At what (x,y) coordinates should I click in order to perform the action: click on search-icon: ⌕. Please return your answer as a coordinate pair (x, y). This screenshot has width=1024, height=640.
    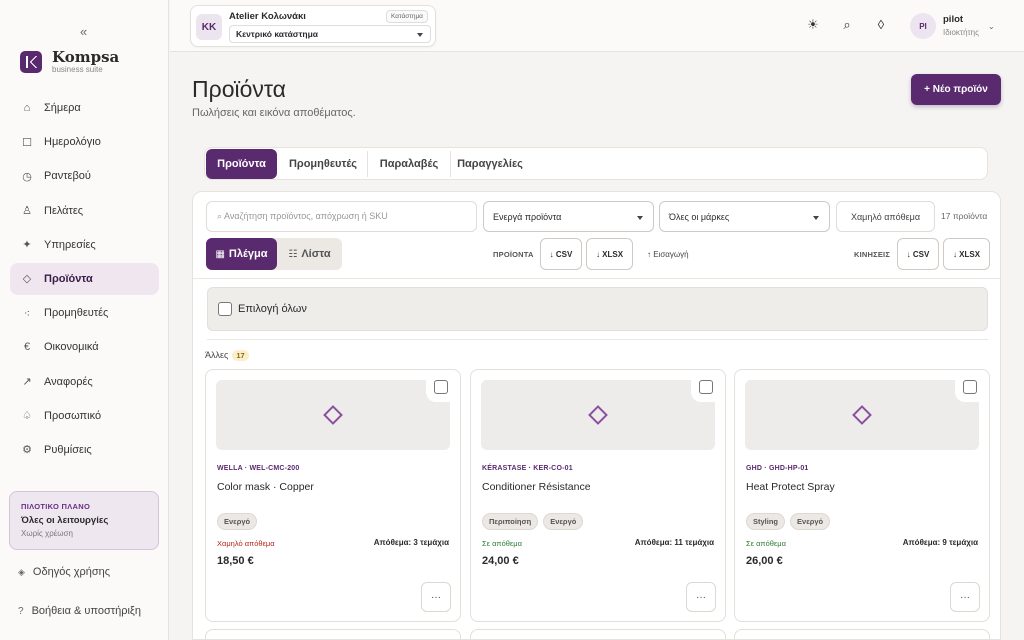
    Looking at the image, I should click on (847, 25).